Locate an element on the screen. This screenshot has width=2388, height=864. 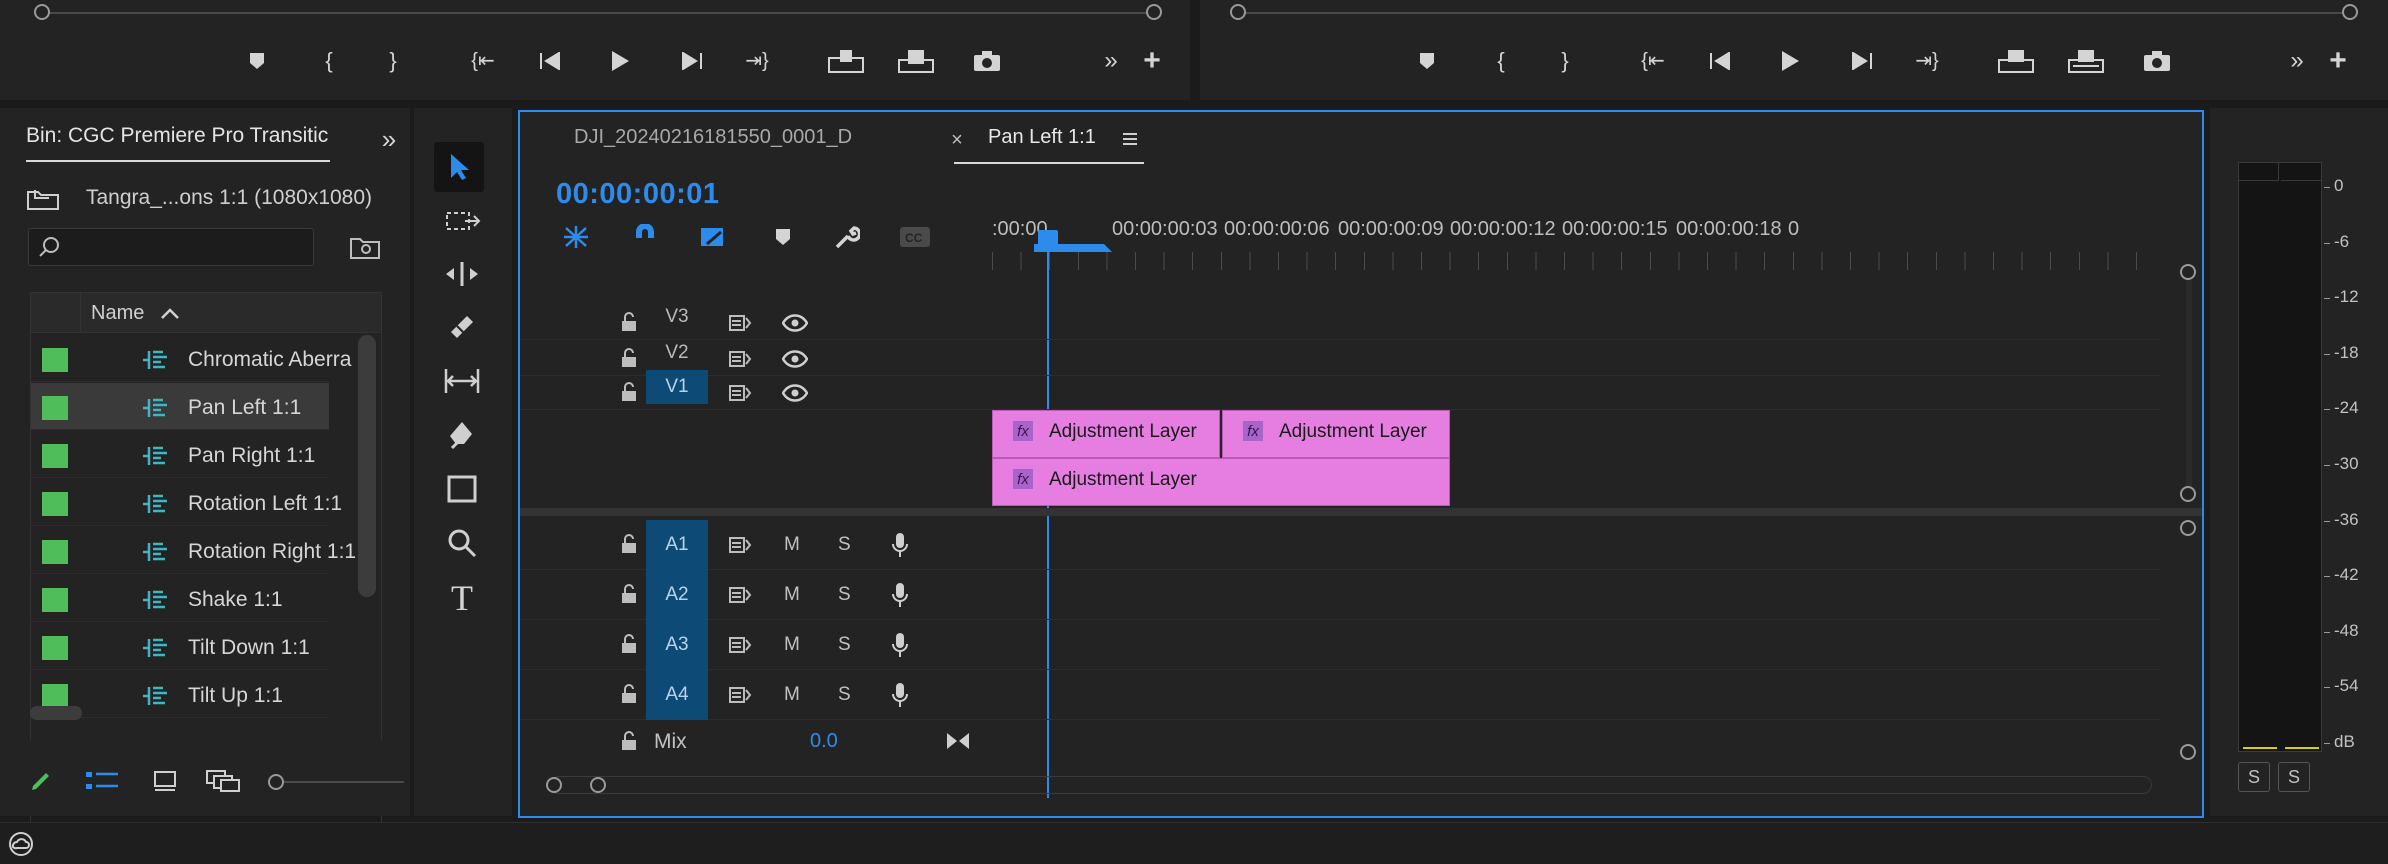
track-target: V1 is located at coordinates (677, 387).